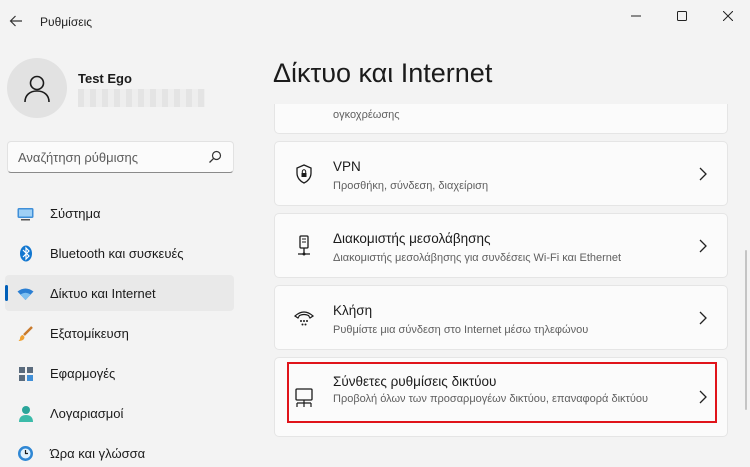  I want to click on avatar, so click(37, 88).